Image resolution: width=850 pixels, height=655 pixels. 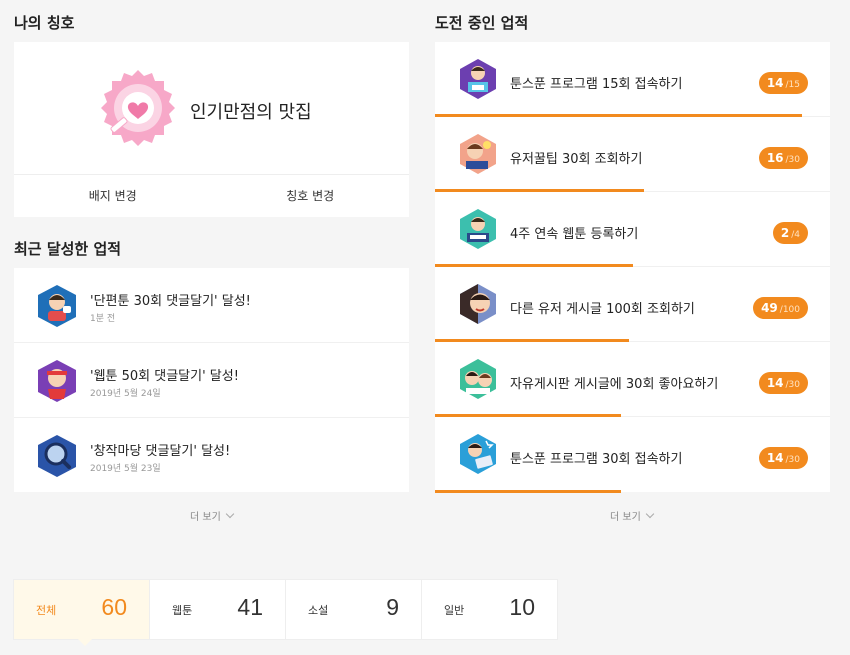 What do you see at coordinates (392, 607) in the screenshot?
I see `tab-count: 9` at bounding box center [392, 607].